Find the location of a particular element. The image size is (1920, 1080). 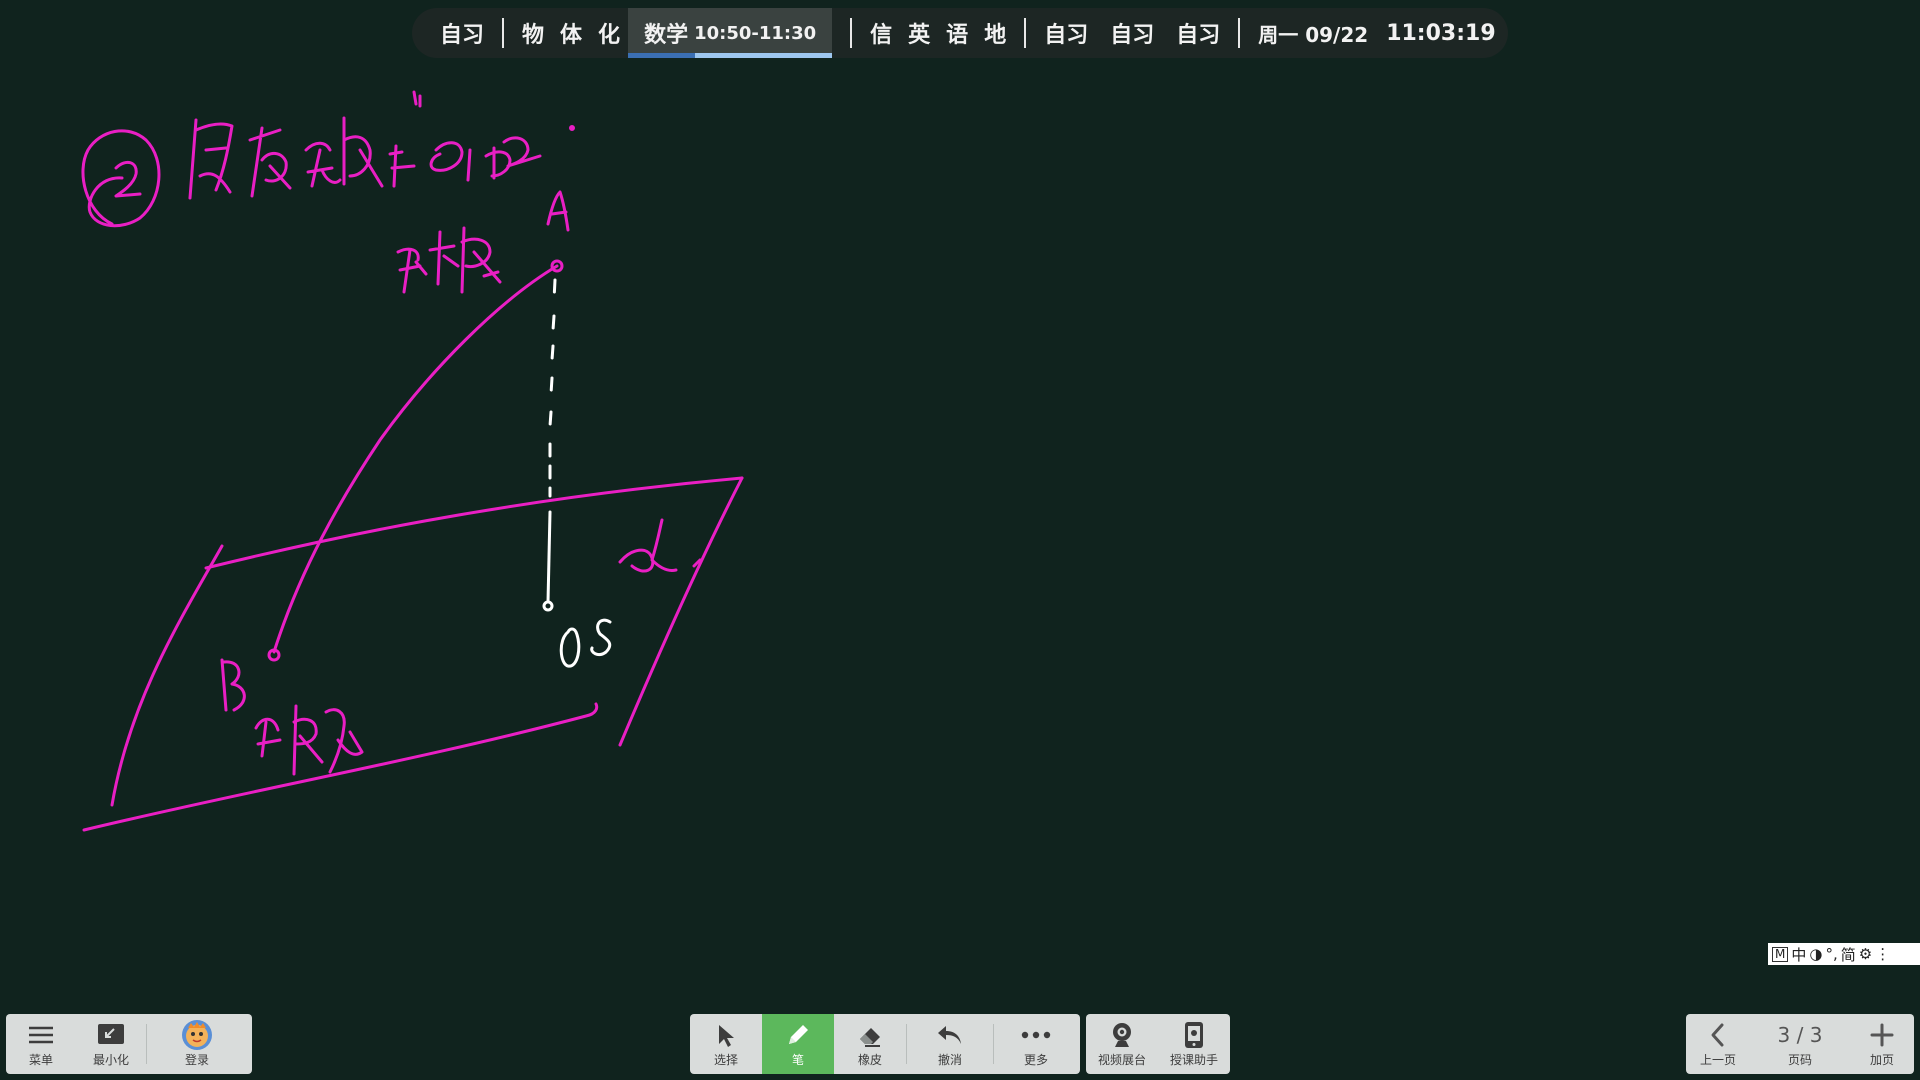

ink-perpendicular-solid is located at coordinates (549, 557).